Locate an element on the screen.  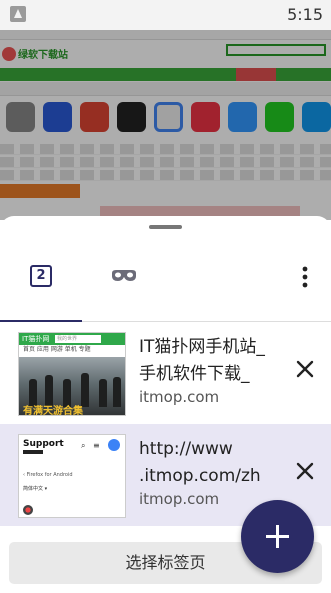
drag-handle is located at coordinates (165, 227).